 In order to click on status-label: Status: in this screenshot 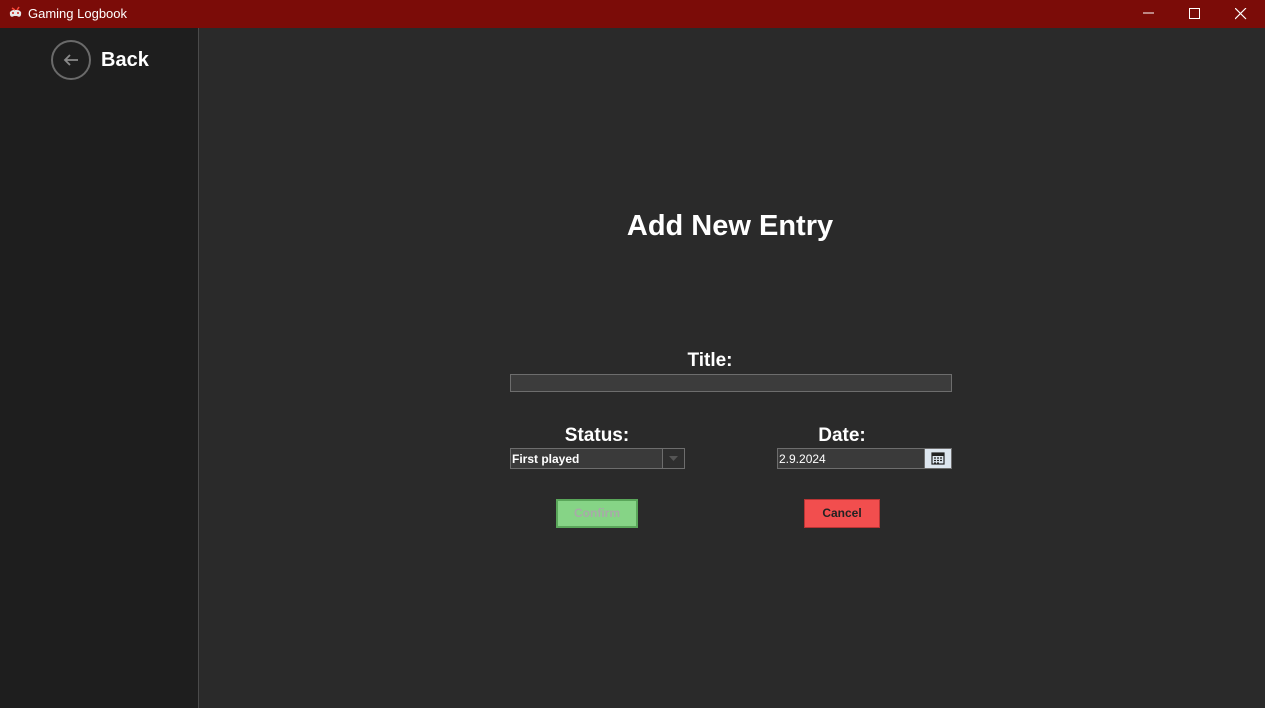, I will do `click(597, 435)`.